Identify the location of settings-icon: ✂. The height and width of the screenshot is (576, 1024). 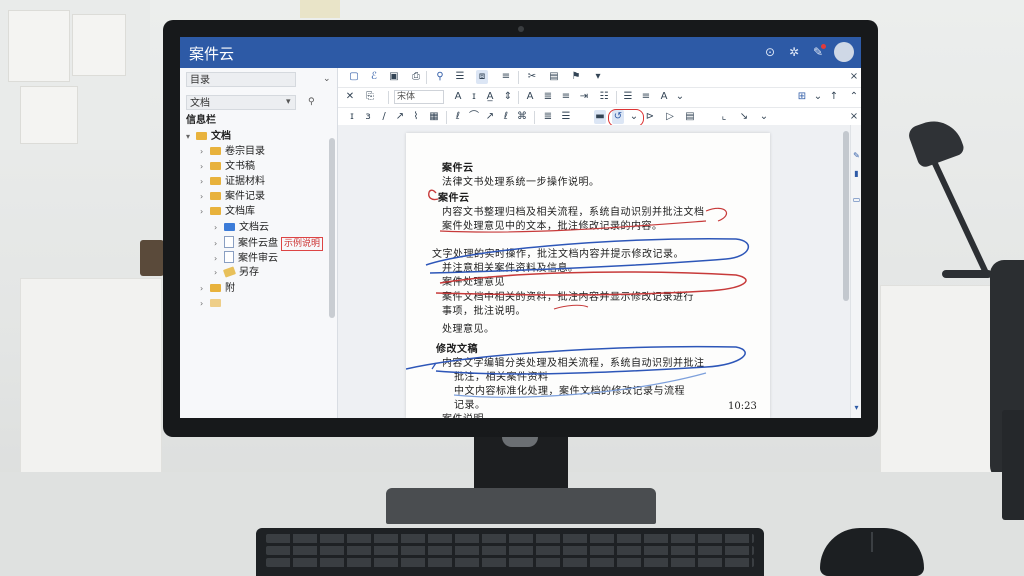
(532, 77).